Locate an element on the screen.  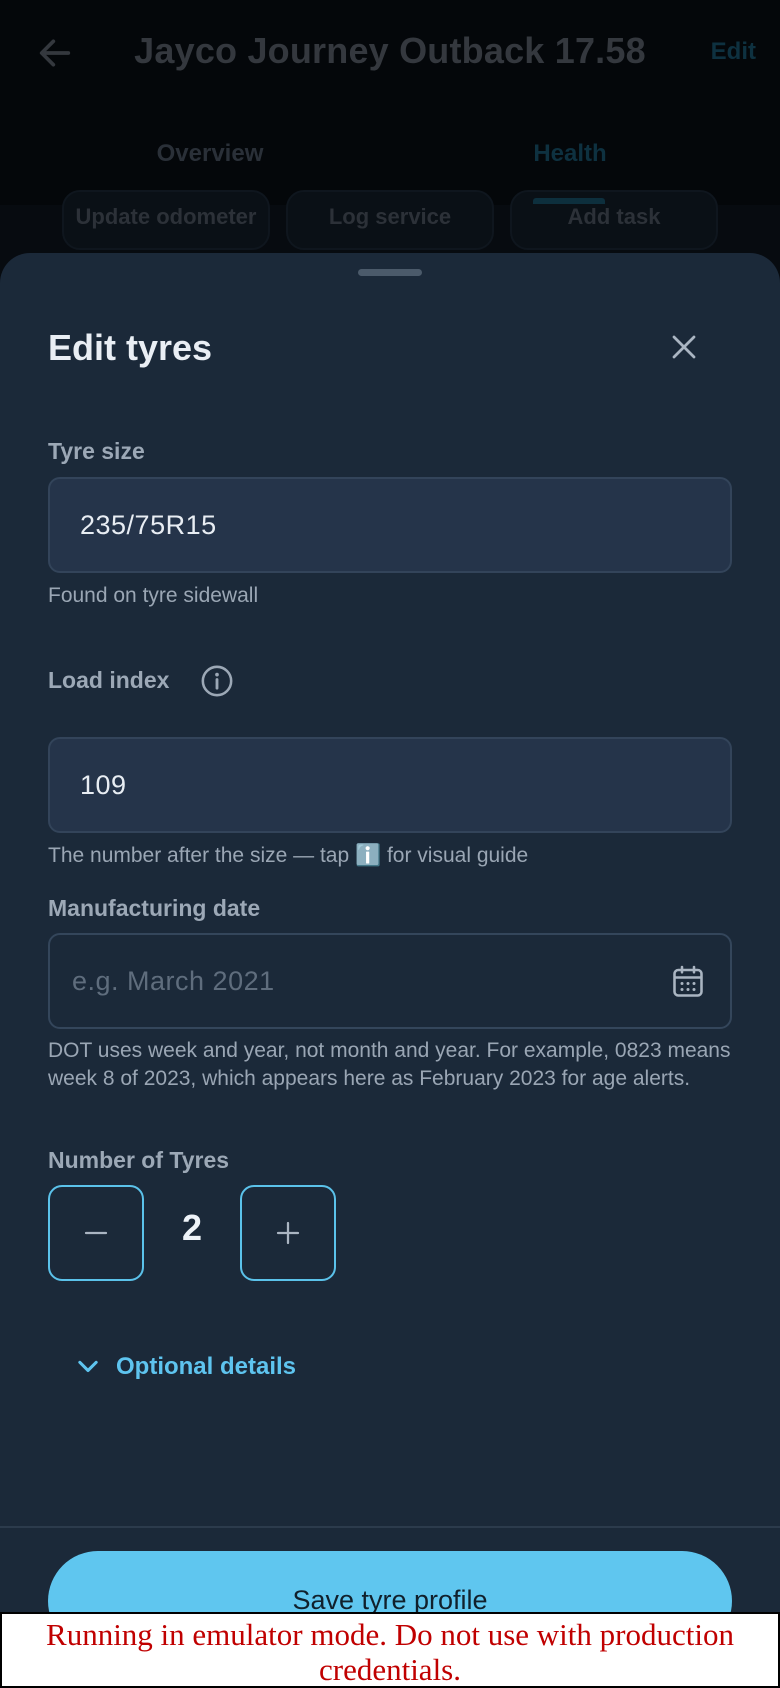
info-icon is located at coordinates (217, 681).